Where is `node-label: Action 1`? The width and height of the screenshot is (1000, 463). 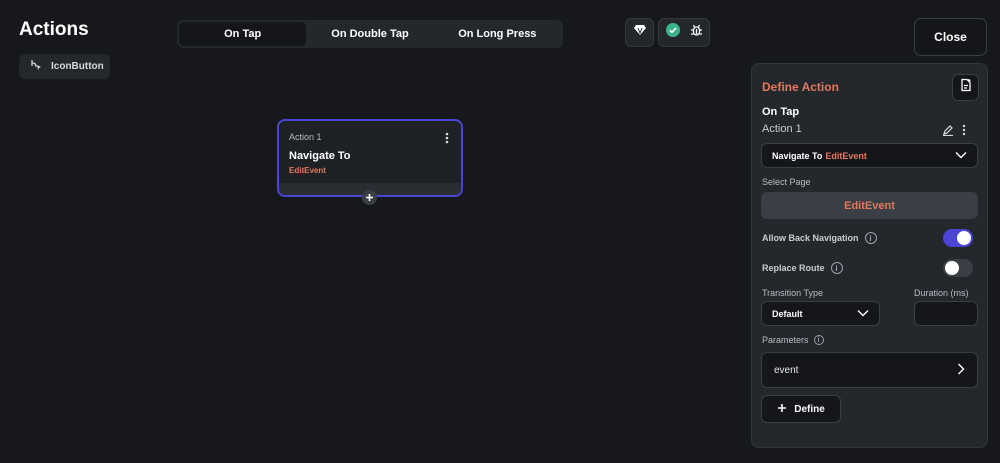 node-label: Action 1 is located at coordinates (305, 137).